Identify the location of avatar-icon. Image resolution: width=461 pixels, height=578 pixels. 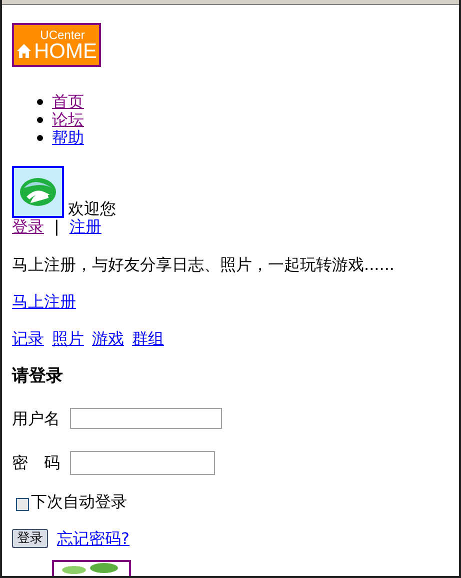
(38, 192).